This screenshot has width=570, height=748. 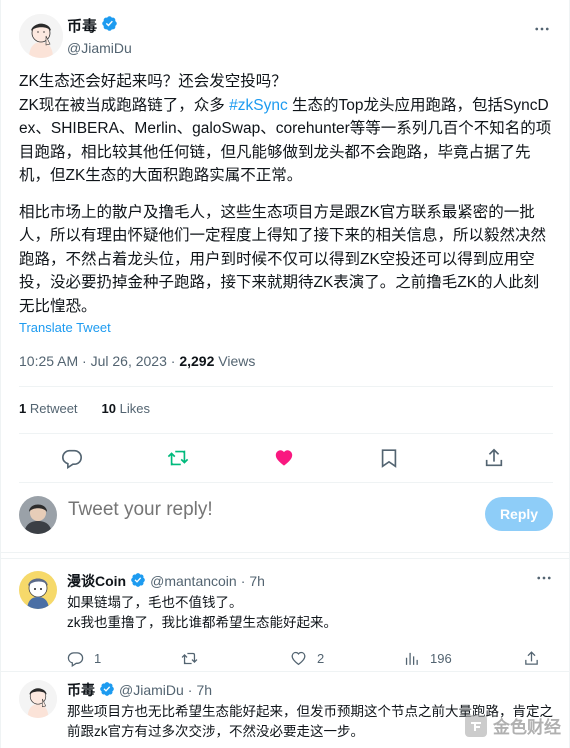 I want to click on author-handle: @JiamiDu, so click(x=99, y=48).